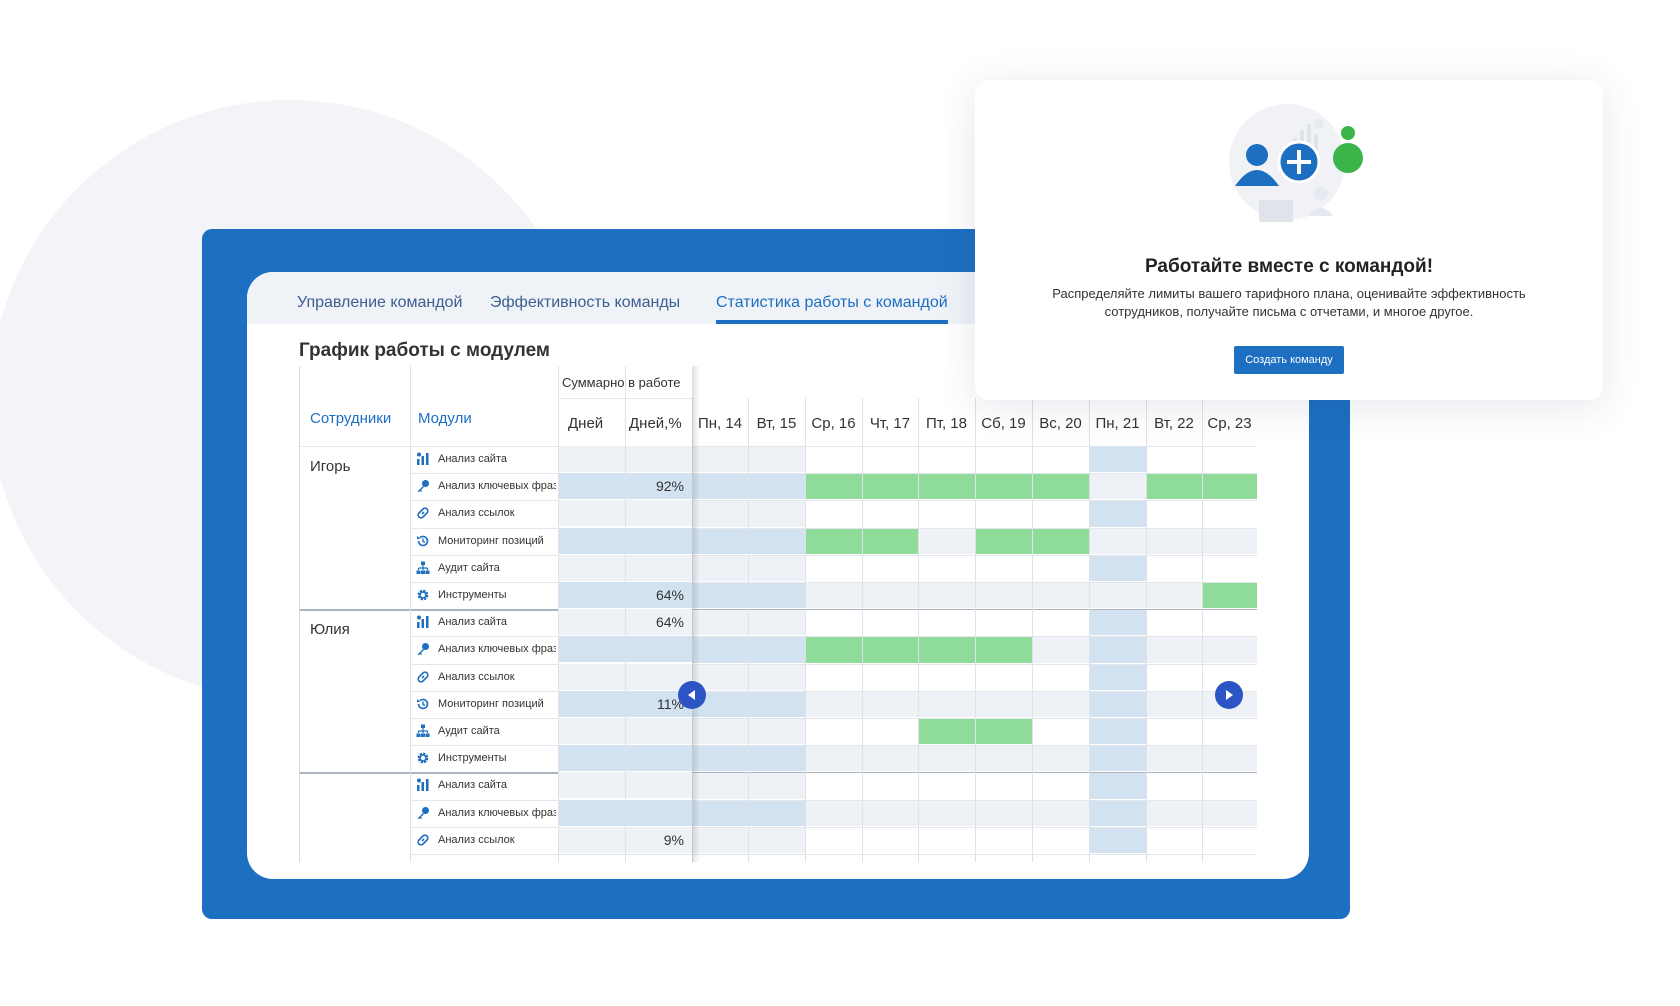  What do you see at coordinates (585, 308) in the screenshot?
I see `tab-team-efficiency: Эффективность команды` at bounding box center [585, 308].